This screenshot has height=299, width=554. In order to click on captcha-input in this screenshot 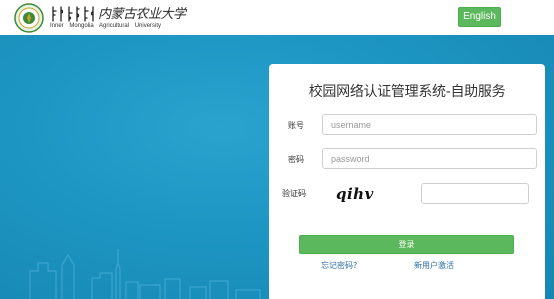, I will do `click(475, 193)`.